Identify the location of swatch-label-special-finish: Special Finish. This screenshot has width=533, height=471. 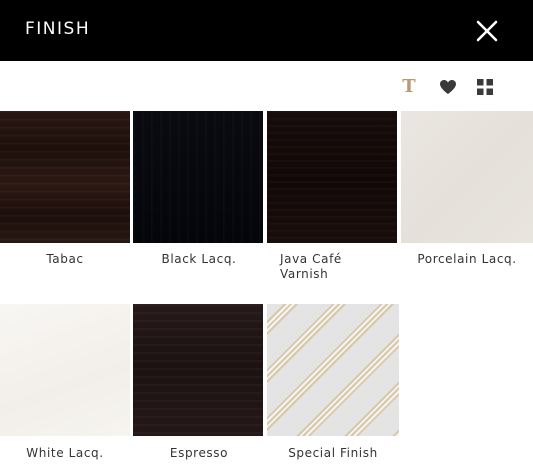
(333, 453).